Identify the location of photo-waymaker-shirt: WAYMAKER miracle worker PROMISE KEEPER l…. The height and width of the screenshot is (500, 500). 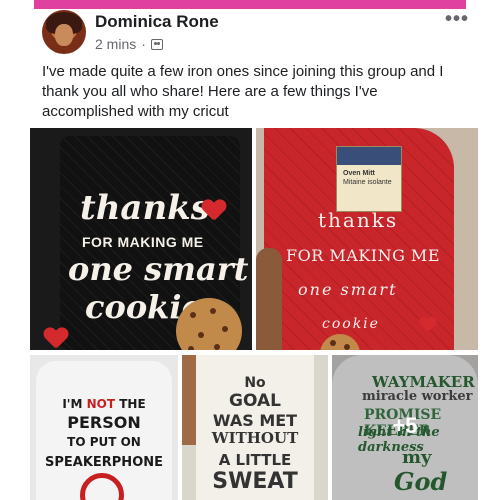
(405, 427).